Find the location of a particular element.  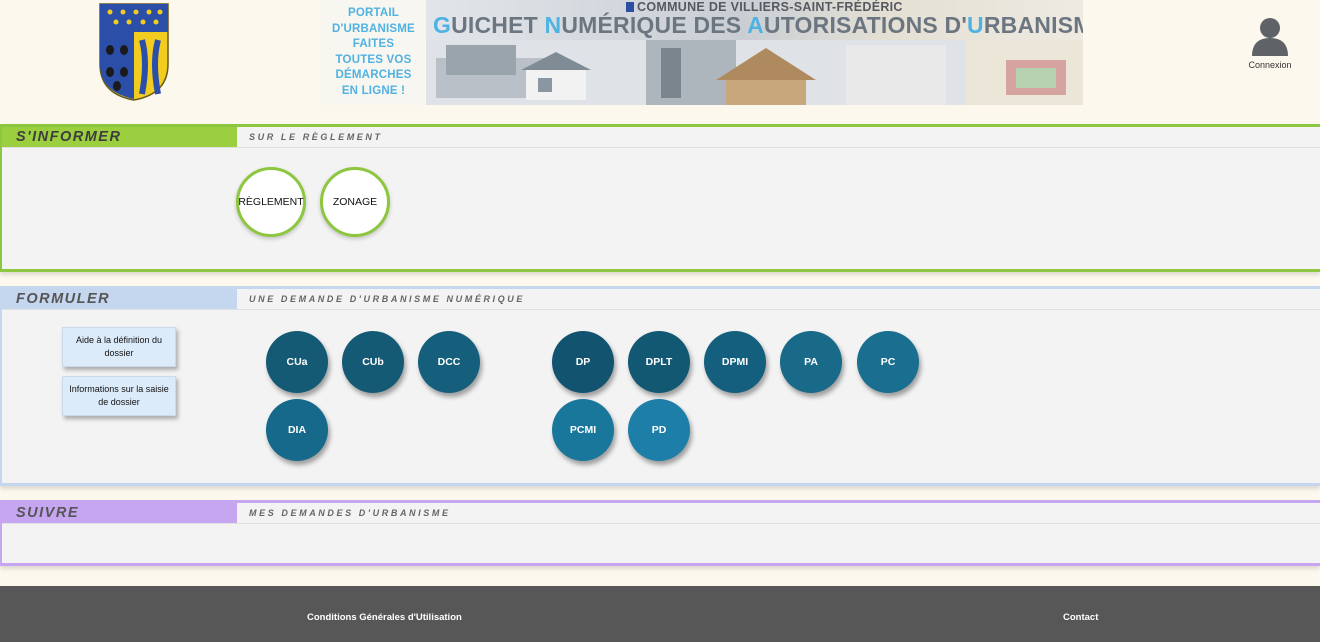

cgu-link: Conditions Générales d'Utilisation is located at coordinates (384, 617).